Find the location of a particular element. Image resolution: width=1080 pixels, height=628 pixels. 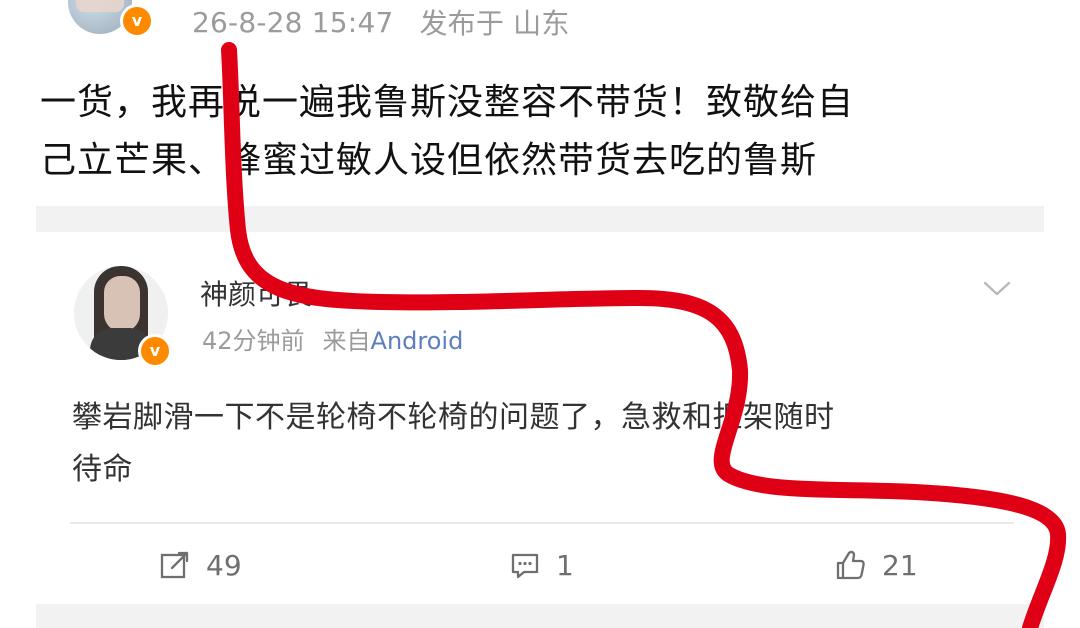

post-text-line: 己立芒果、蜂蜜过敏人设但依然带货去吃的鲁斯 is located at coordinates (429, 160).